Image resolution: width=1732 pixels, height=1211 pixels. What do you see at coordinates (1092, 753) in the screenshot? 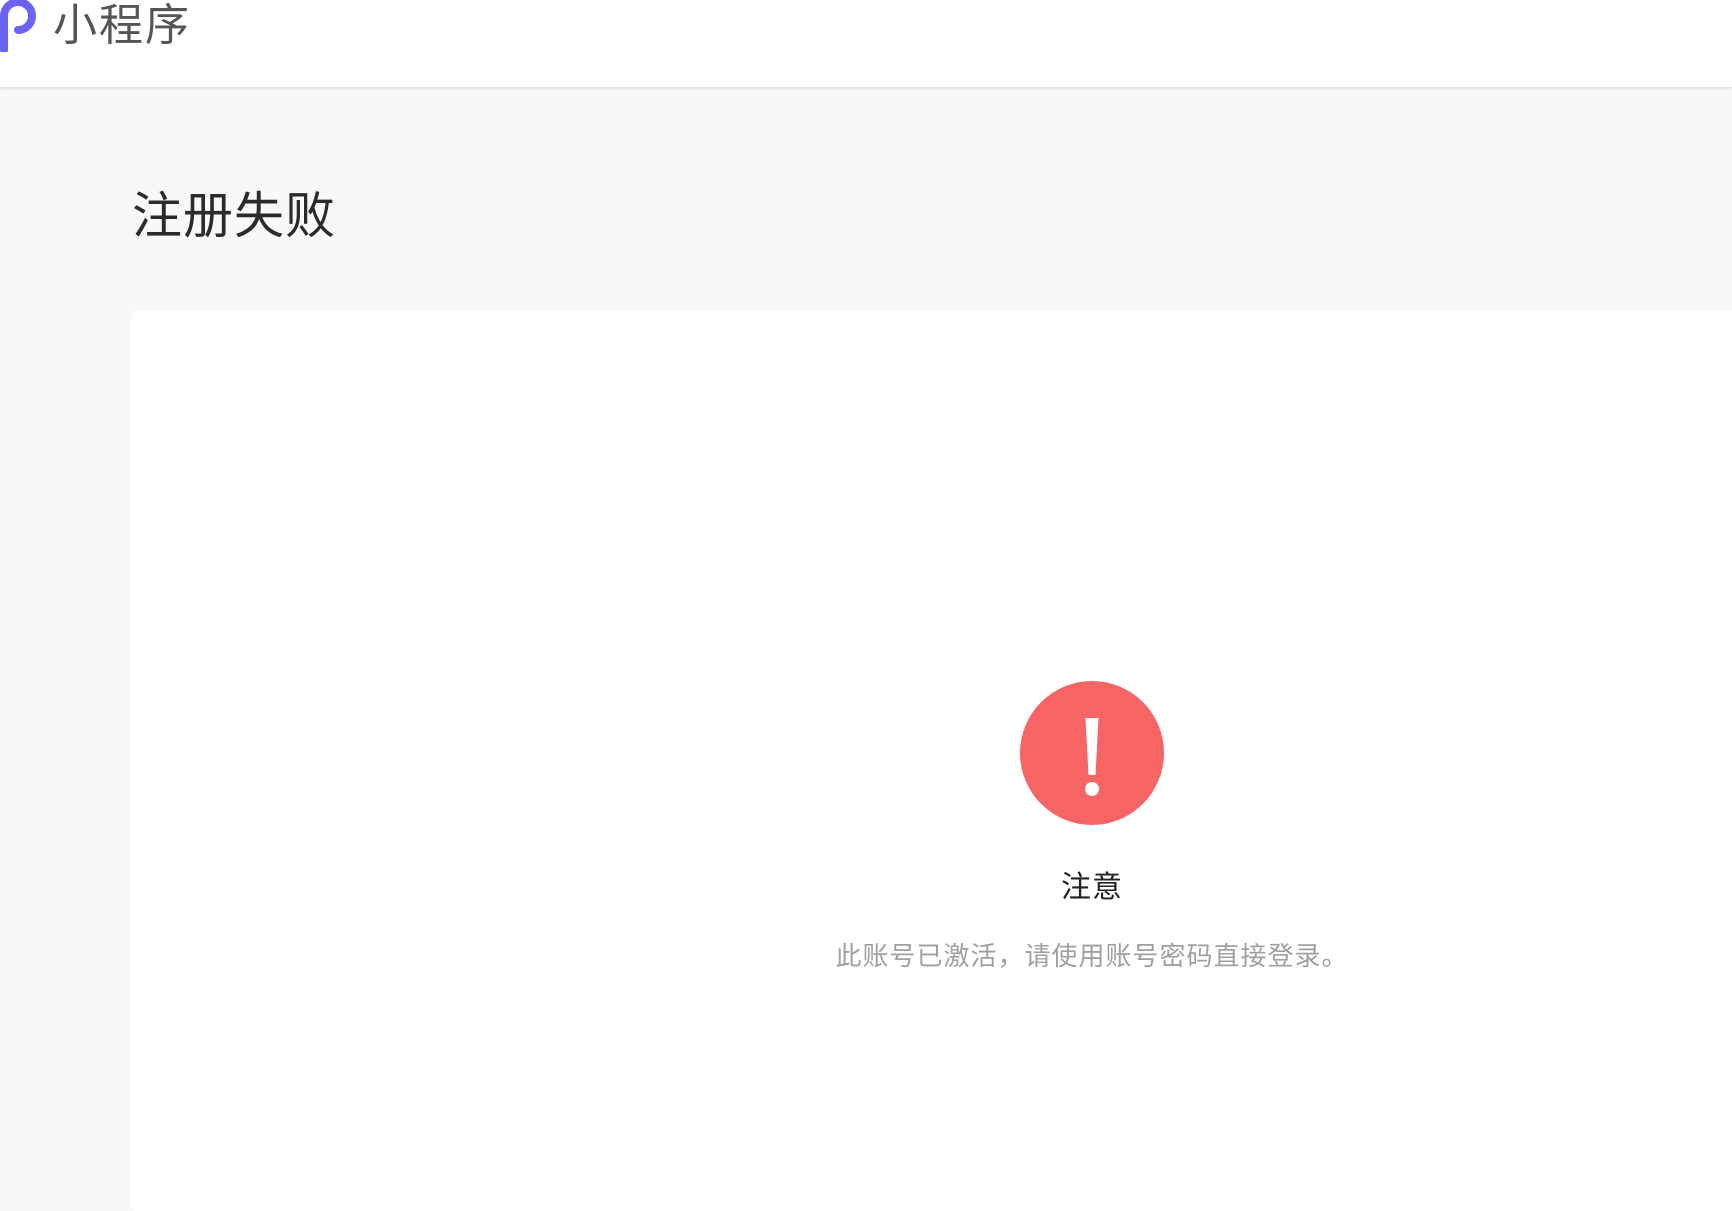
I see `exclamation-circle-icon` at bounding box center [1092, 753].